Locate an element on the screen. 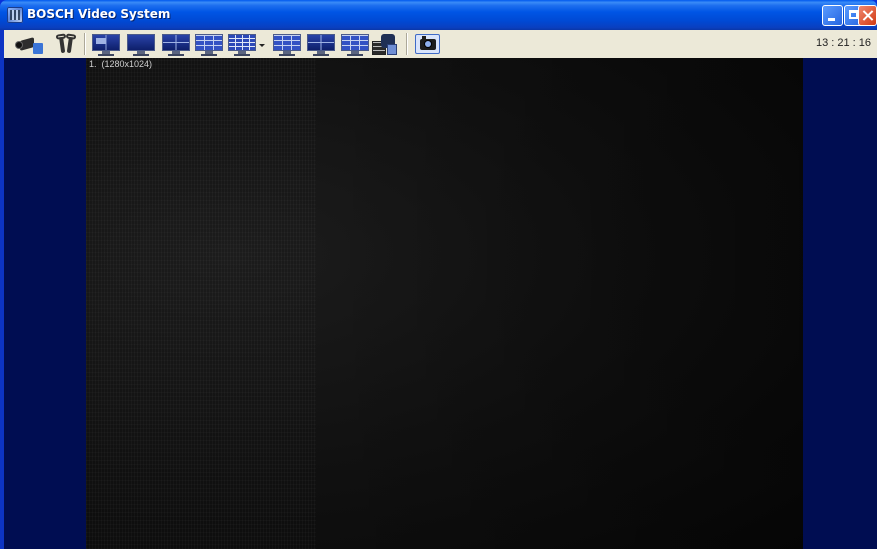 Image resolution: width=877 pixels, height=549 pixels. layout-16-icon is located at coordinates (242, 44).